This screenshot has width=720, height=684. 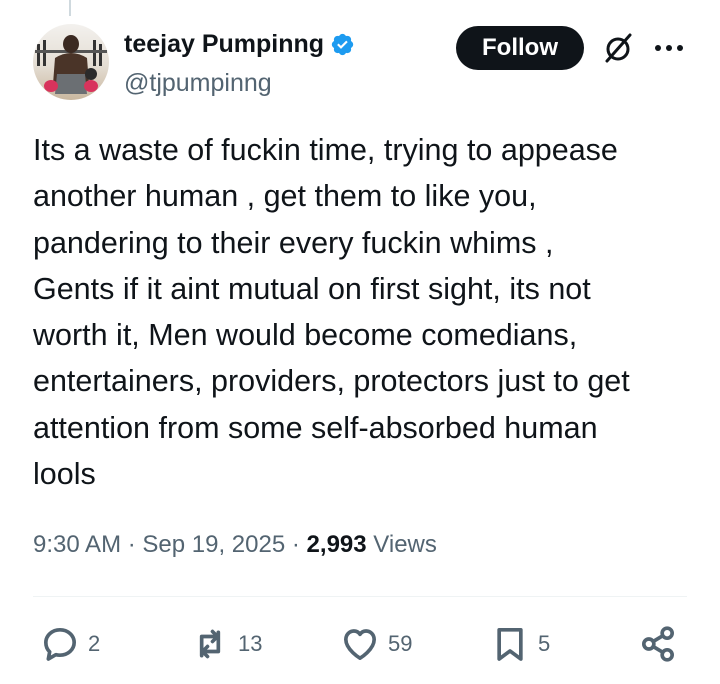 I want to click on share-icon, so click(x=658, y=644).